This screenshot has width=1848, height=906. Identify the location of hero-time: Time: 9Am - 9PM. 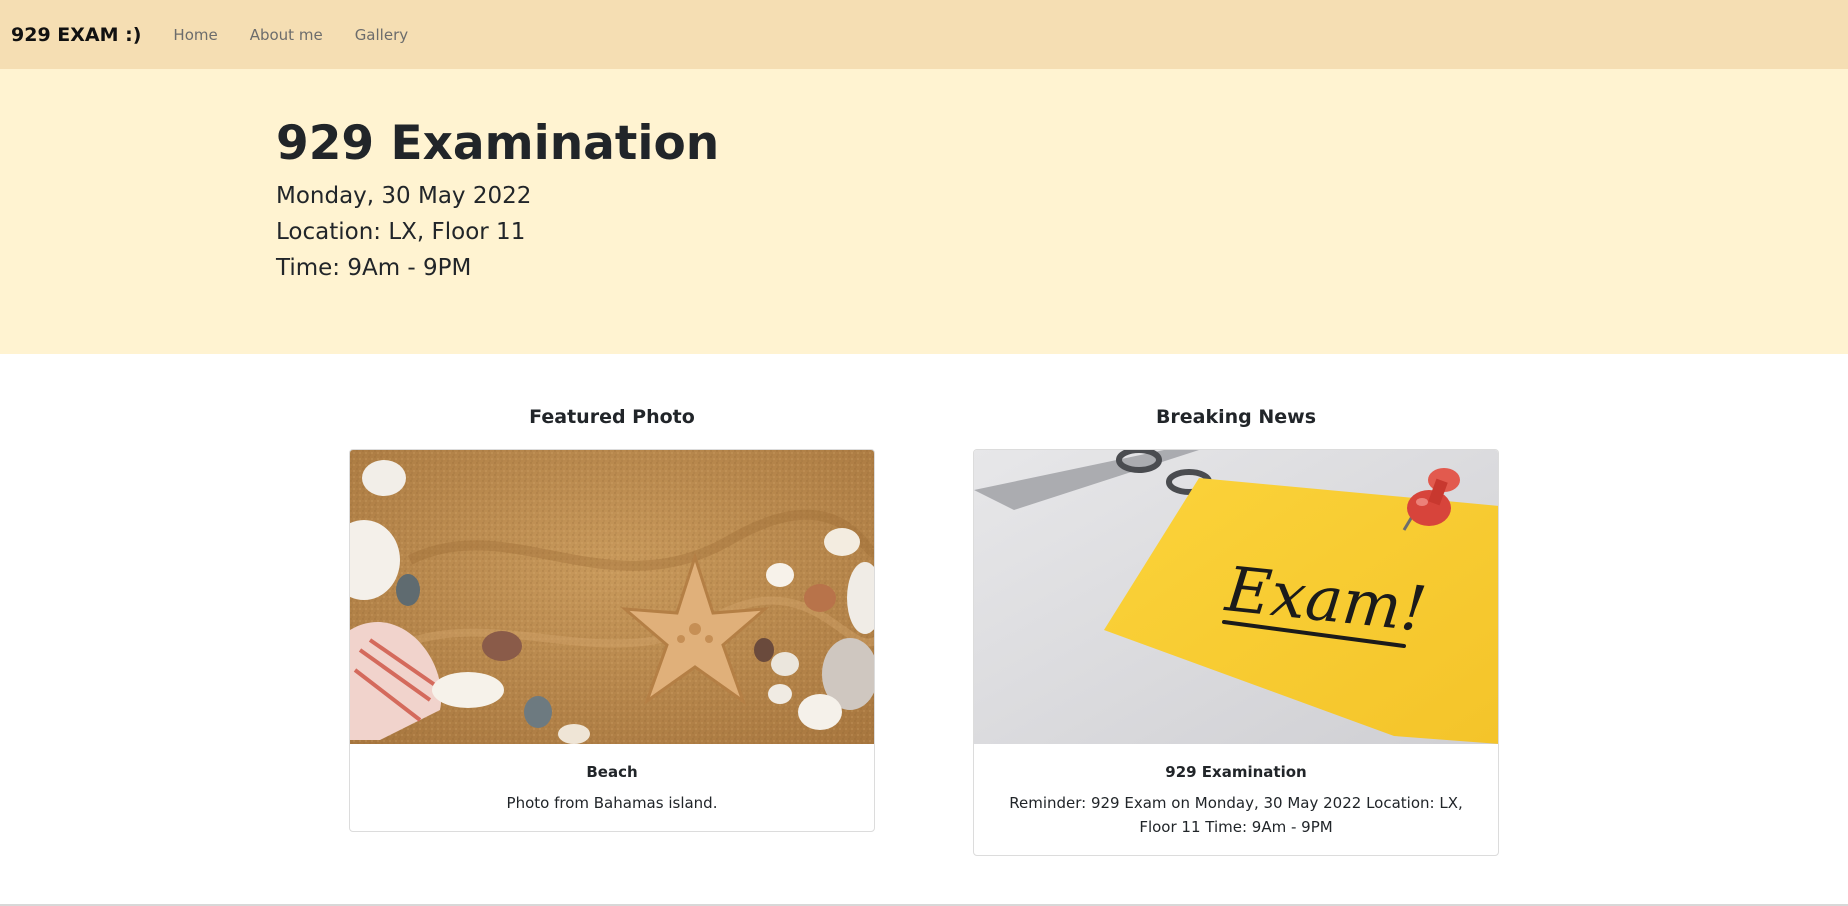
(374, 268).